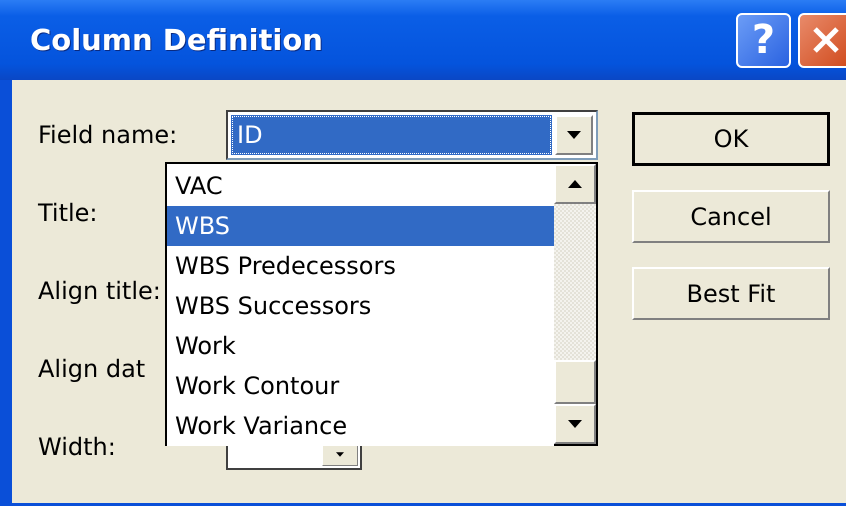  What do you see at coordinates (731, 216) in the screenshot?
I see `dialog-button: Cancel` at bounding box center [731, 216].